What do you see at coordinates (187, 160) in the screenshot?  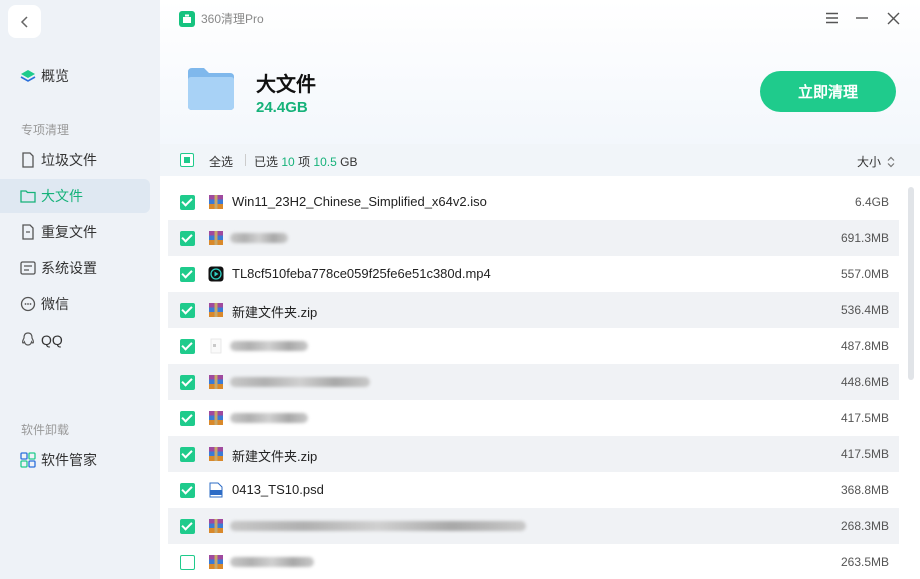 I see `select-all-checkbox` at bounding box center [187, 160].